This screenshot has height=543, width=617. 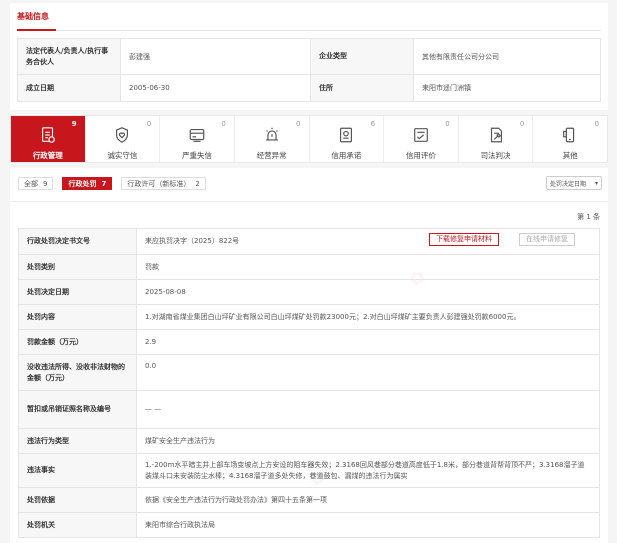 I want to click on tab-judicial-judgment: 0 司法判决, so click(x=496, y=139).